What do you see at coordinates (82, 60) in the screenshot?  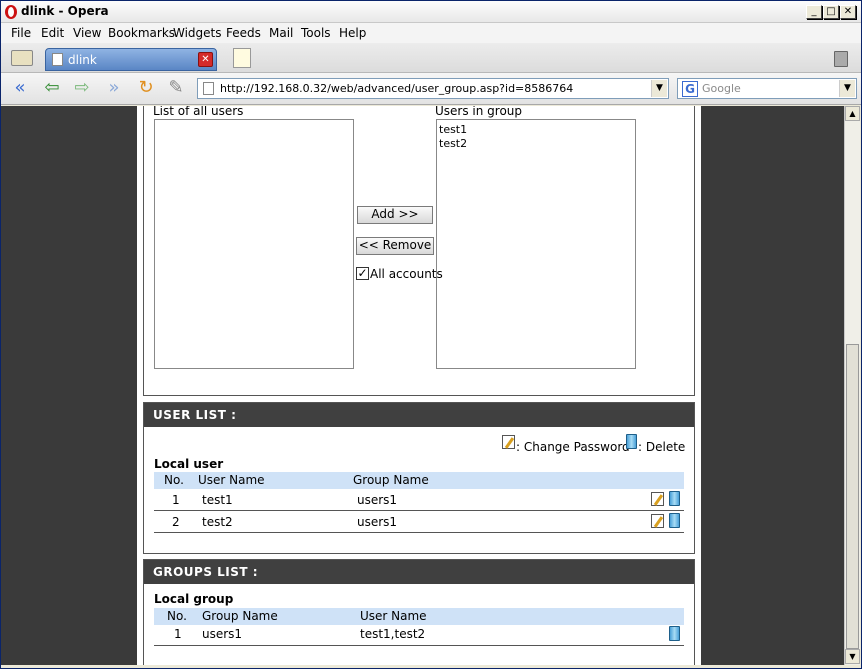 I see `tab-label: dlink` at bounding box center [82, 60].